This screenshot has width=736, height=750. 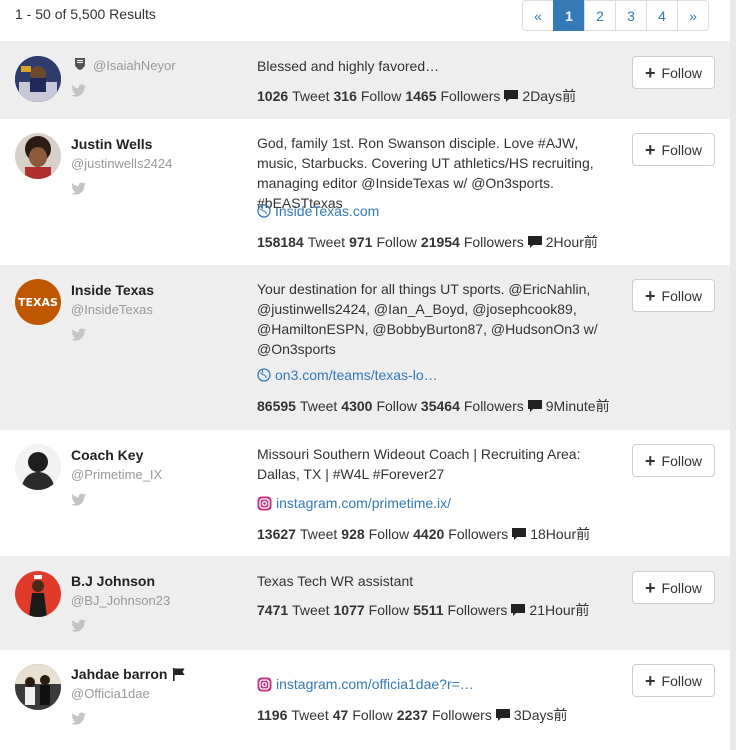 What do you see at coordinates (273, 610) in the screenshot?
I see `tweet-count: 7471` at bounding box center [273, 610].